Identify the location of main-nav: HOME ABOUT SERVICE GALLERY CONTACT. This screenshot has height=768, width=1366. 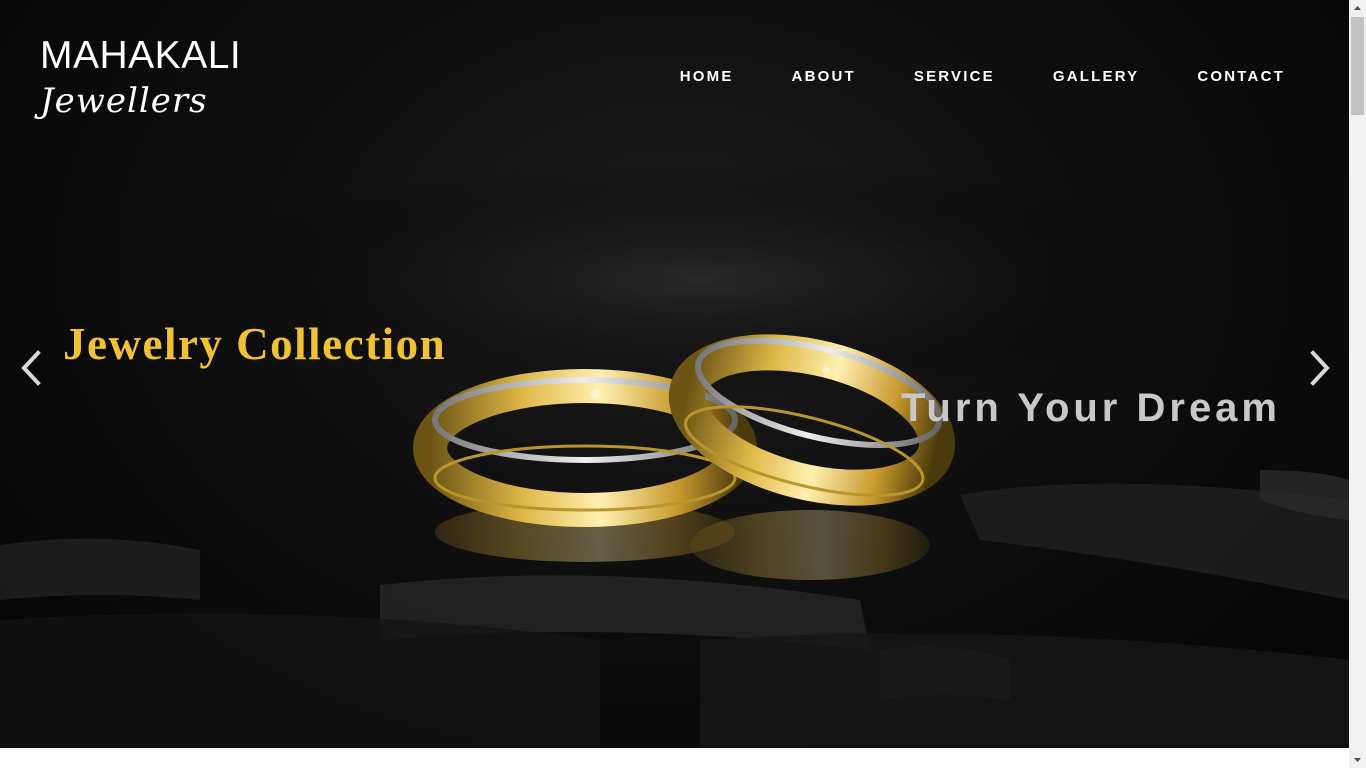
(982, 76).